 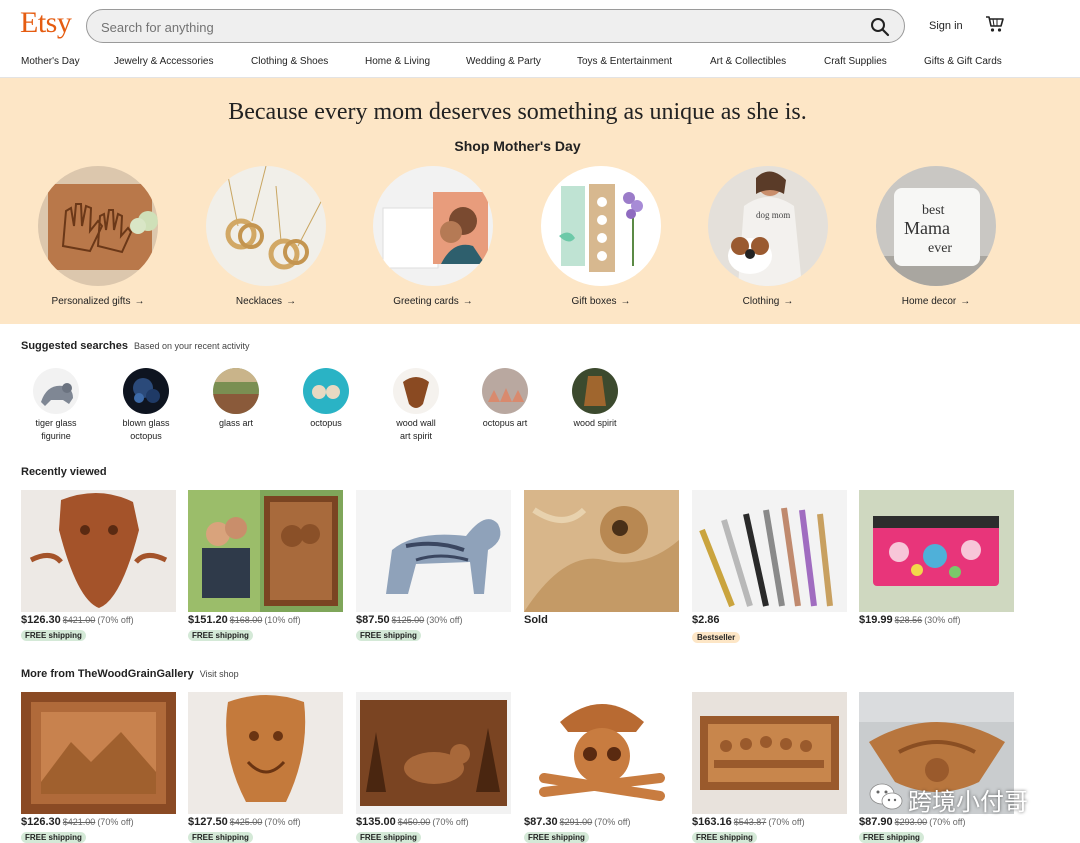 What do you see at coordinates (712, 822) in the screenshot?
I see `listing-price: $163.16` at bounding box center [712, 822].